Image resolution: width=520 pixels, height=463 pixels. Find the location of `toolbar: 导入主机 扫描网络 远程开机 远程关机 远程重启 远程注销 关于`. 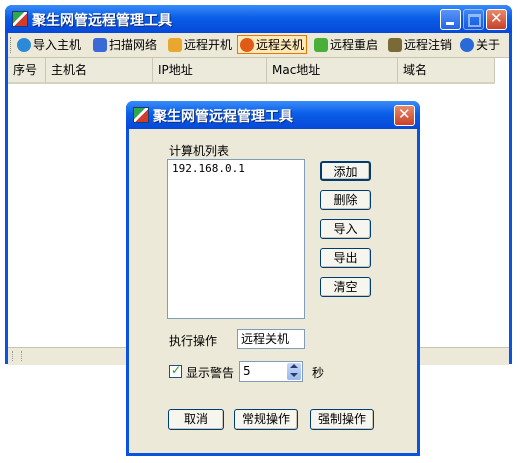

toolbar: 导入主机 扫描网络 远程开机 远程关机 远程重启 远程注销 关于 is located at coordinates (258, 45).